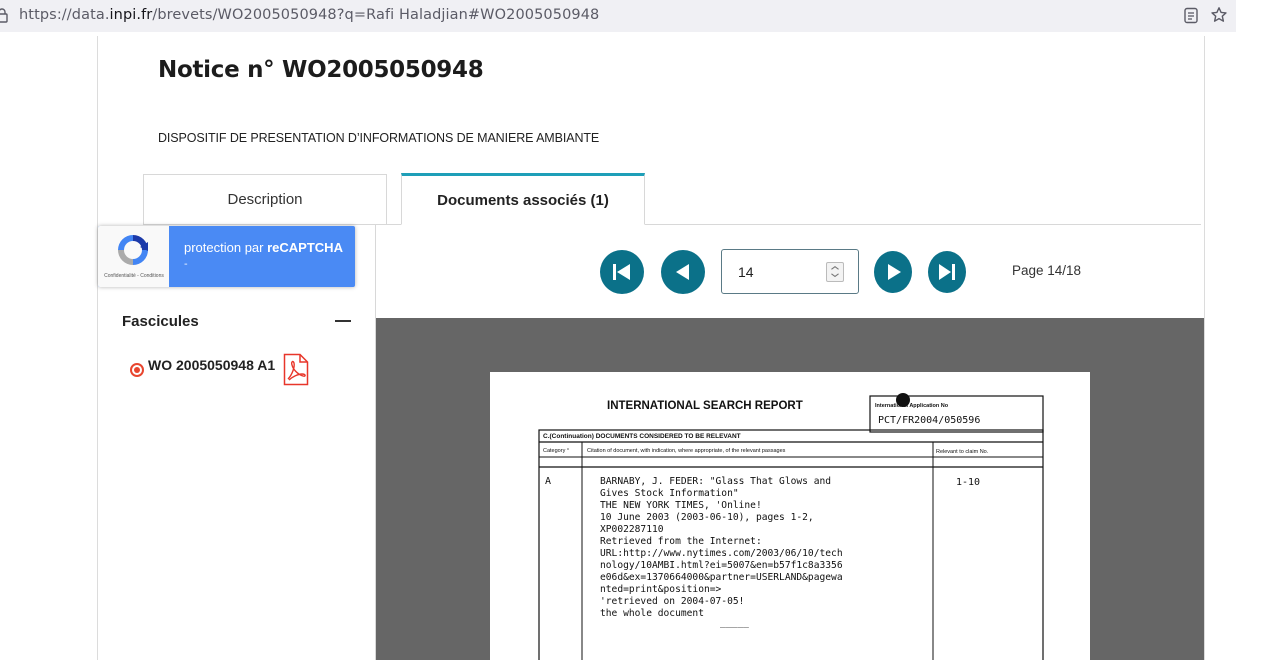 Image resolution: width=1276 pixels, height=660 pixels. Describe the element at coordinates (968, 482) in the screenshot. I see `doc-row-relevant: 1-10` at that location.